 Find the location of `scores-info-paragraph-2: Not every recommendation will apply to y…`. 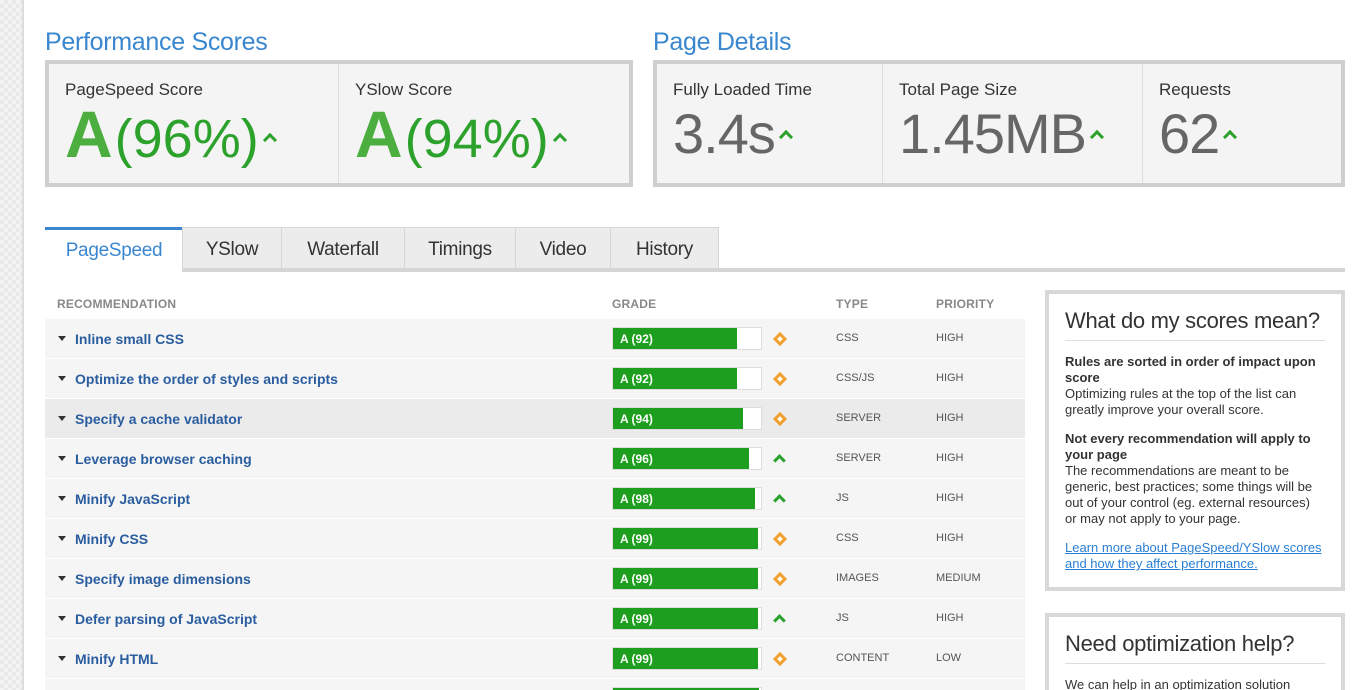

scores-info-paragraph-2: Not every recommendation will apply to y… is located at coordinates (1195, 479).